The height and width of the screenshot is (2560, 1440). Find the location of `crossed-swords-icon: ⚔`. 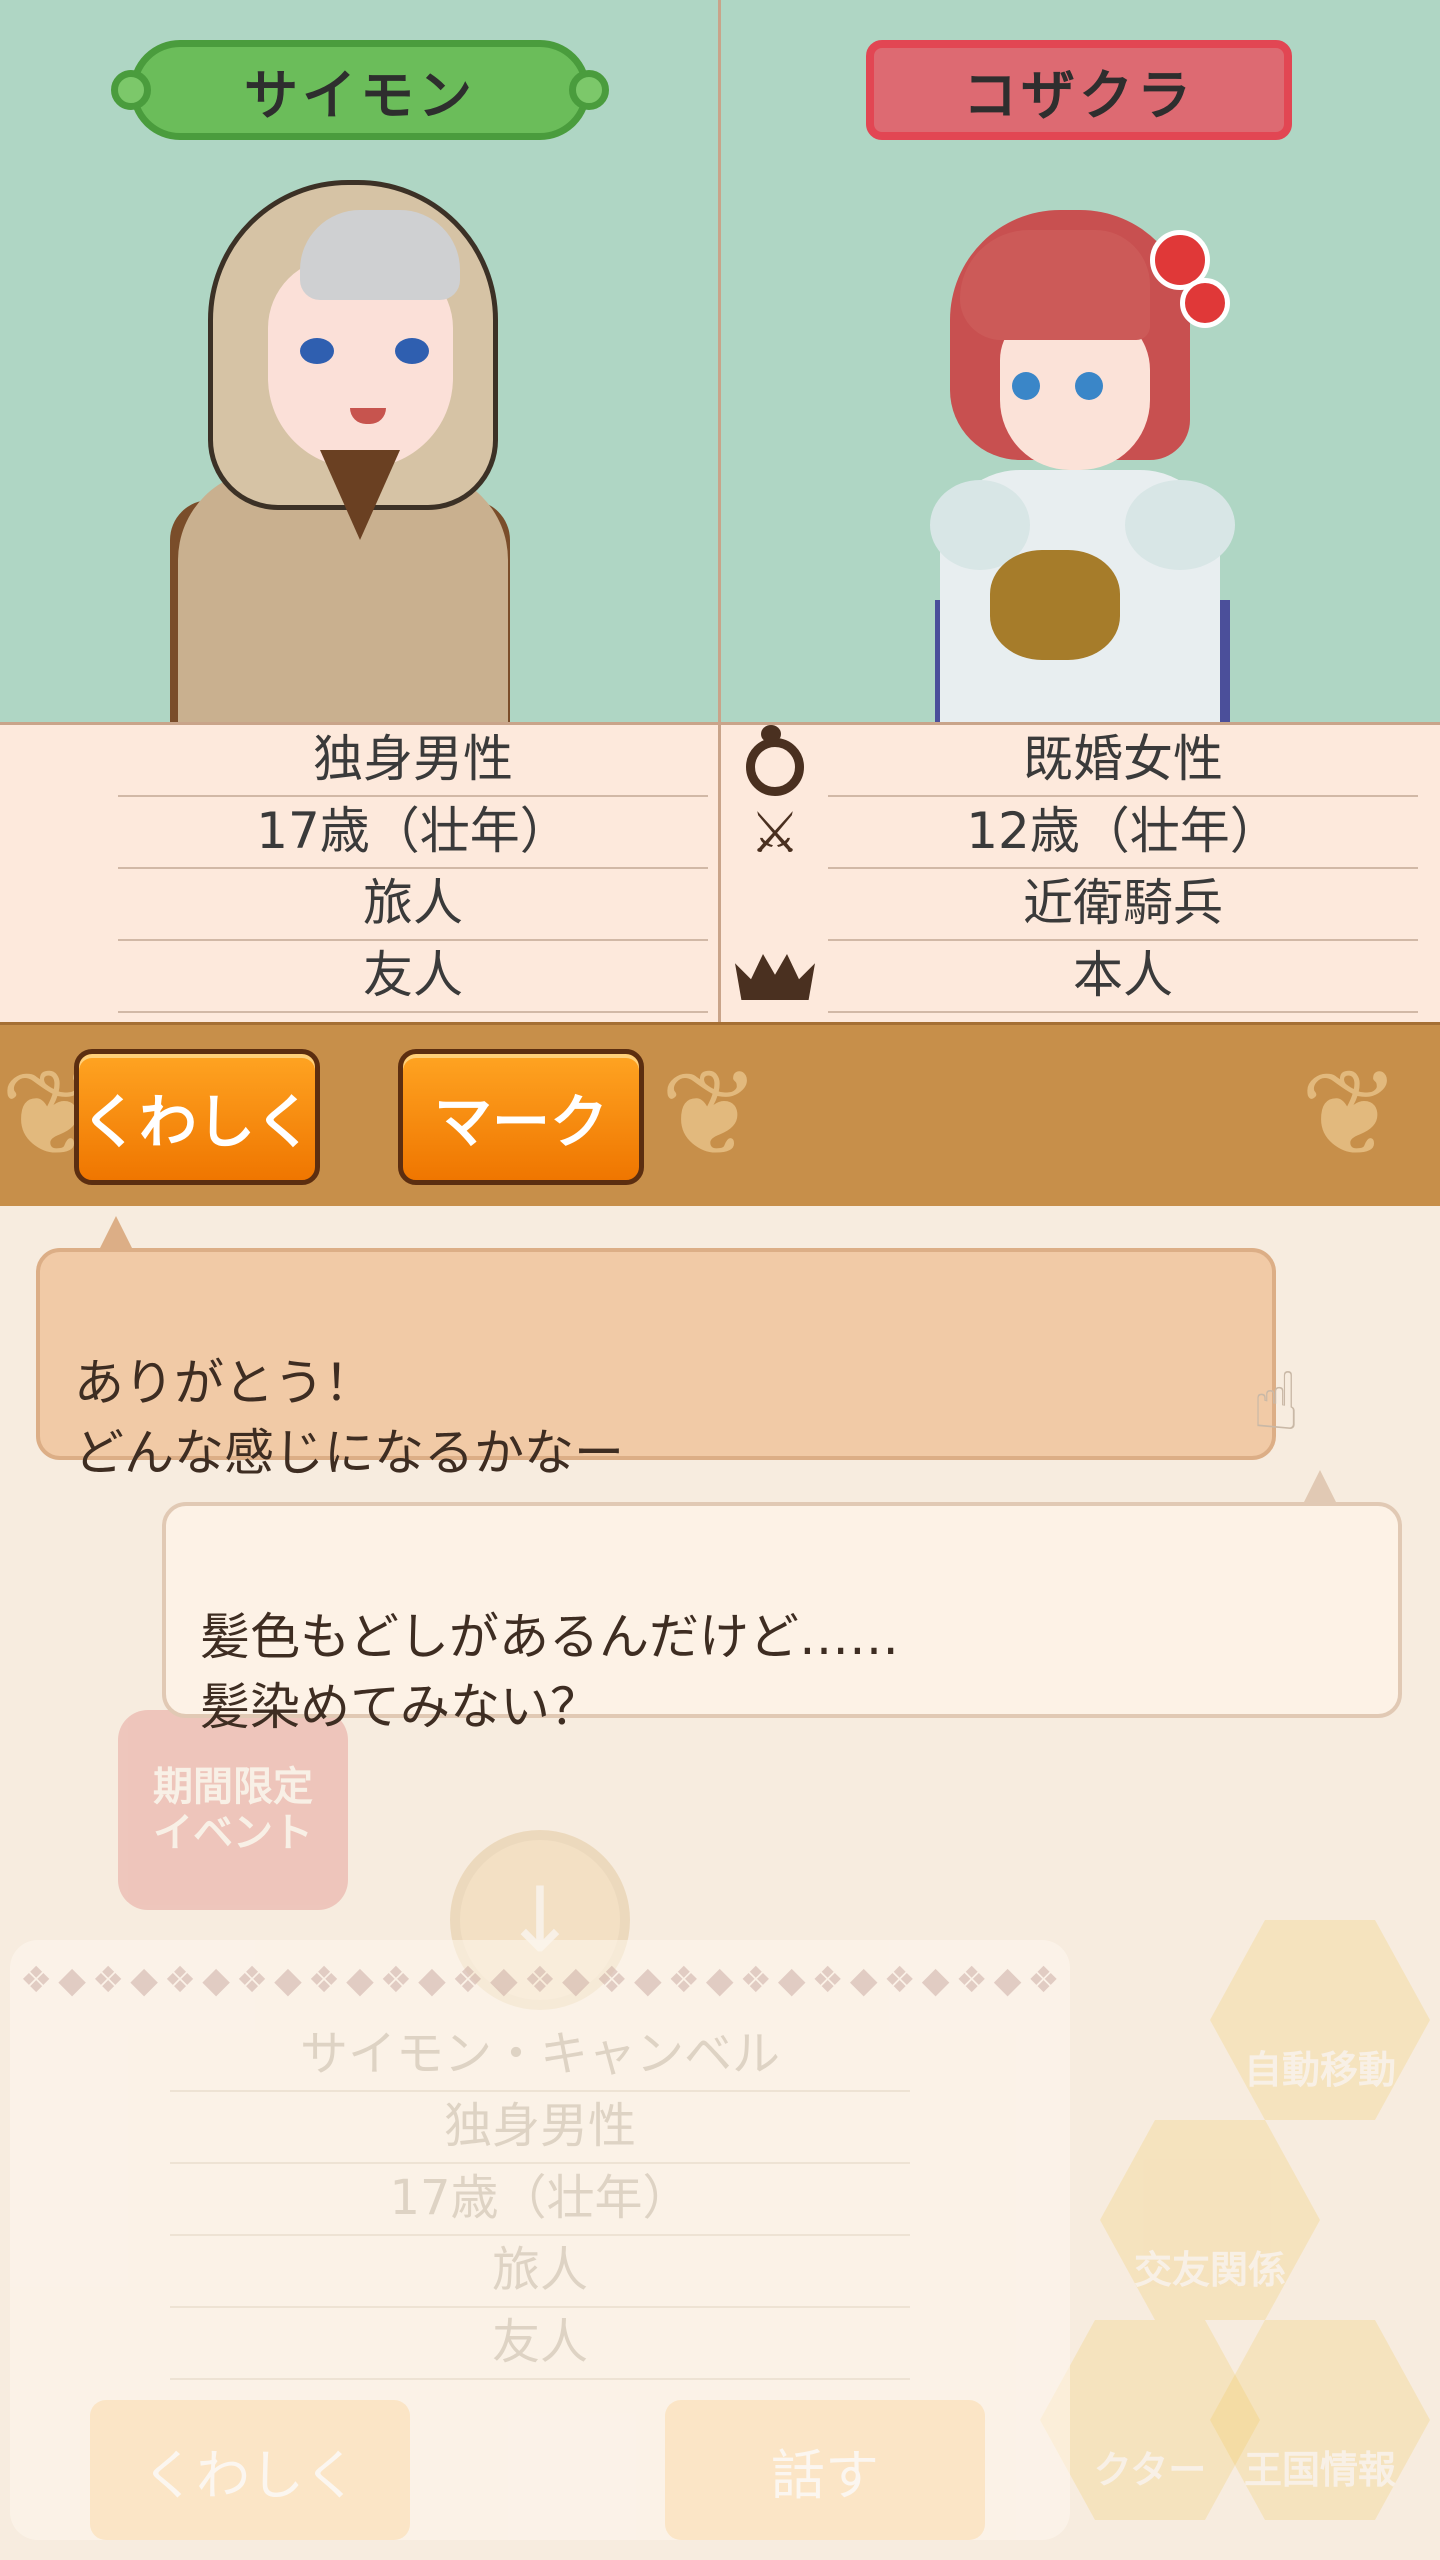

crossed-swords-icon: ⚔ is located at coordinates (775, 833).